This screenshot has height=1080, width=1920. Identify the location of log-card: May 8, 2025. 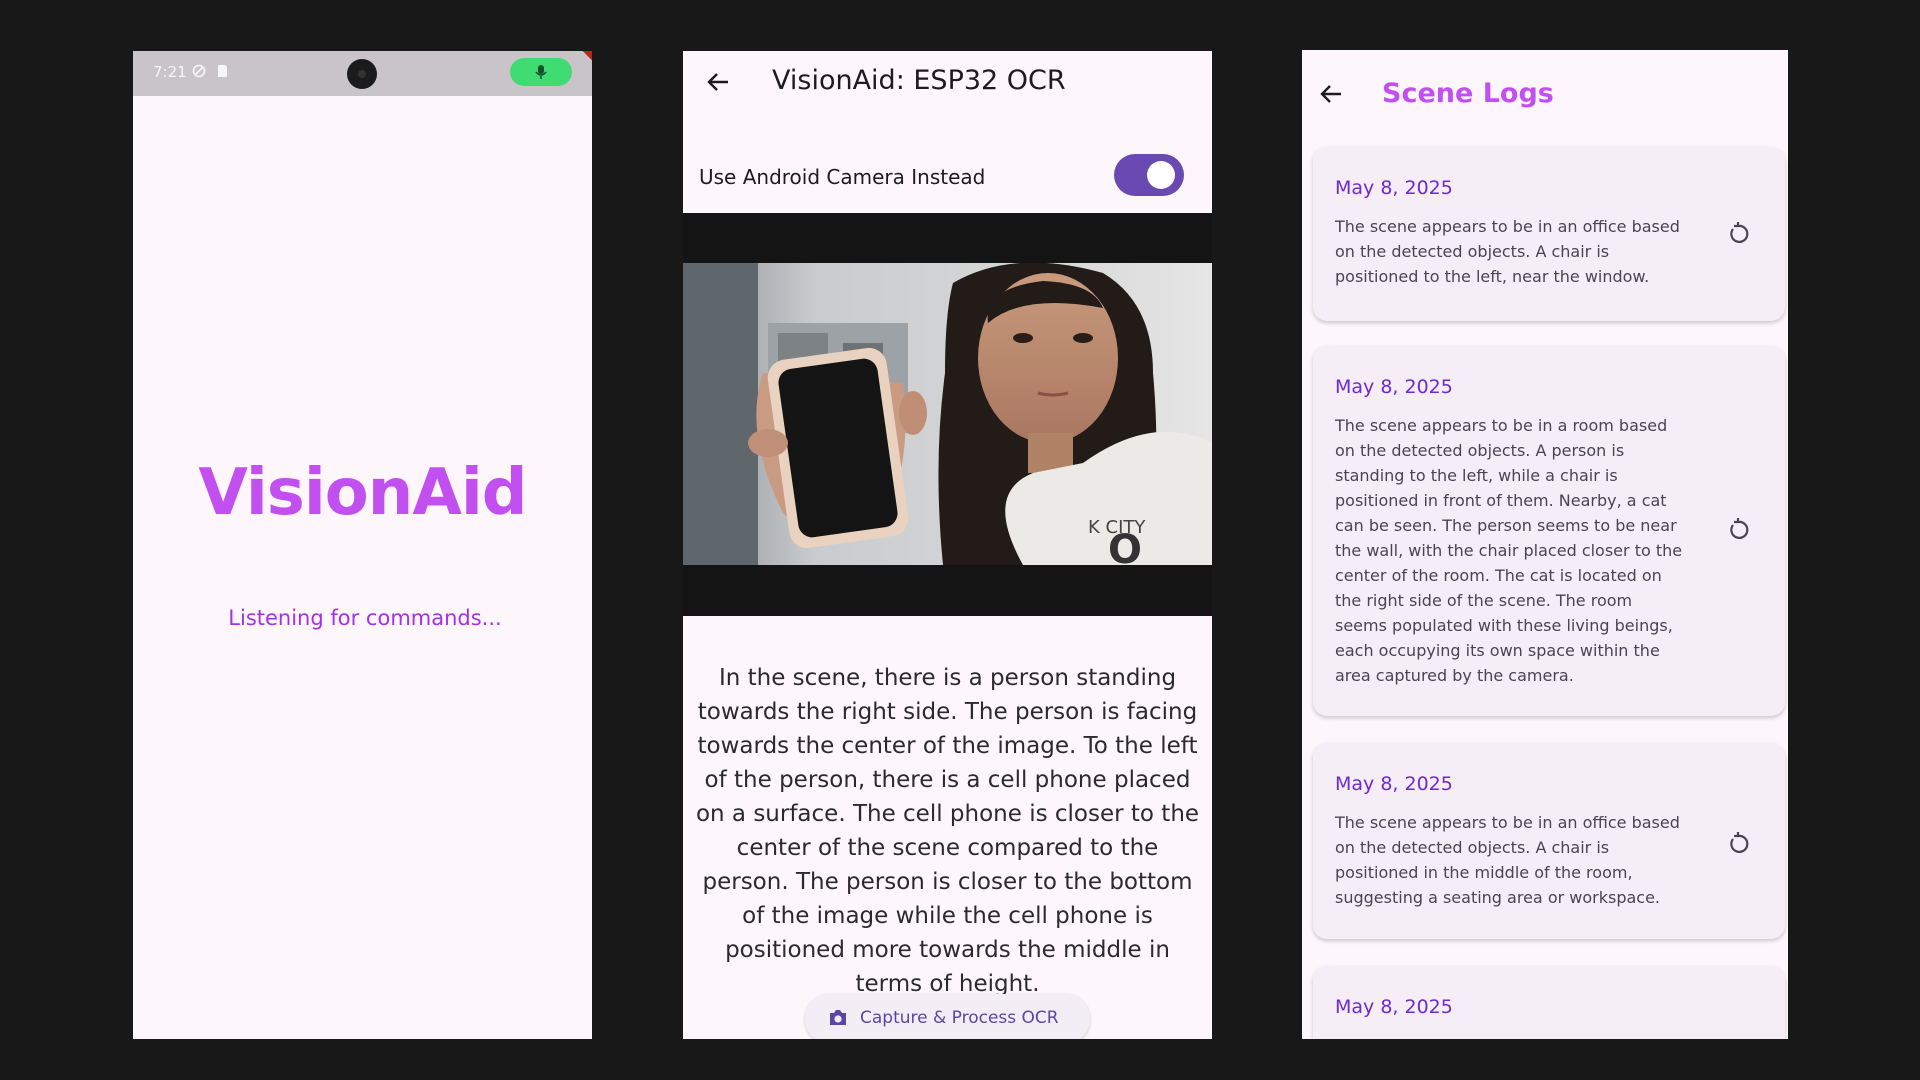
(1549, 1002).